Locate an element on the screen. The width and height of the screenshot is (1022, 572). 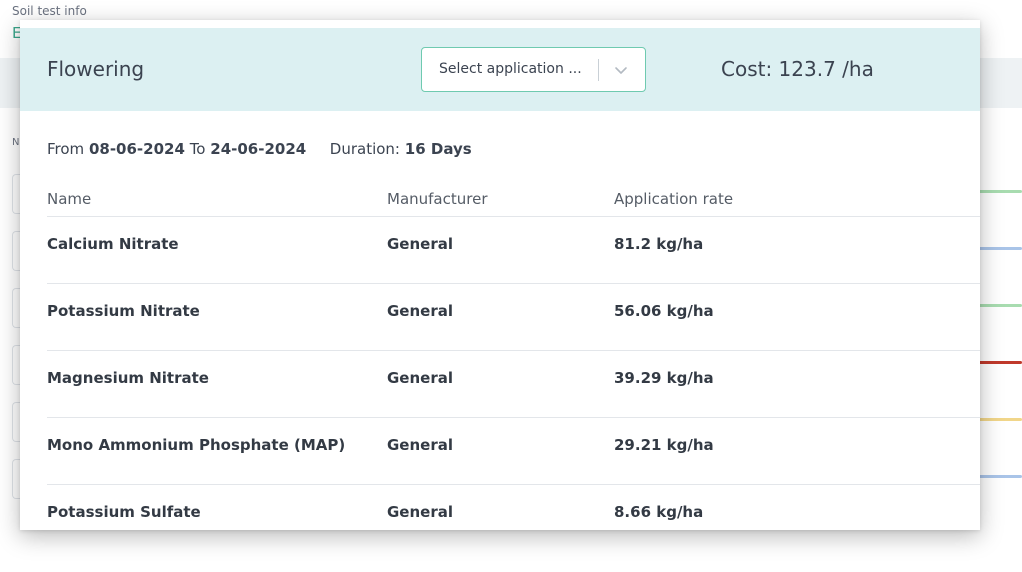
product-name: Calcium Nitrate is located at coordinates (113, 244).